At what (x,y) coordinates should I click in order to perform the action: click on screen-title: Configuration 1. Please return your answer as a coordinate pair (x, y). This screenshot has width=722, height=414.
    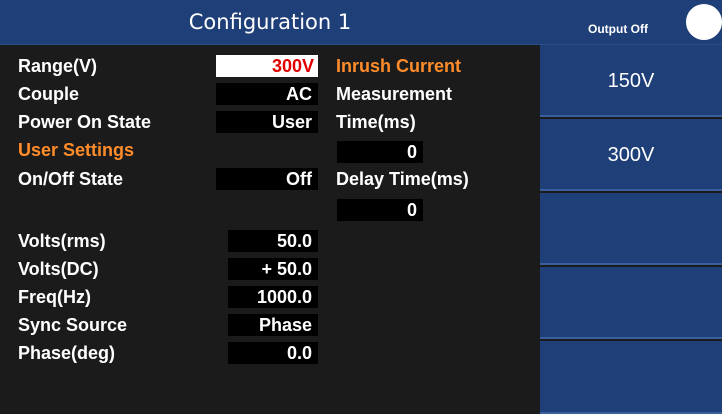
    Looking at the image, I should click on (270, 22).